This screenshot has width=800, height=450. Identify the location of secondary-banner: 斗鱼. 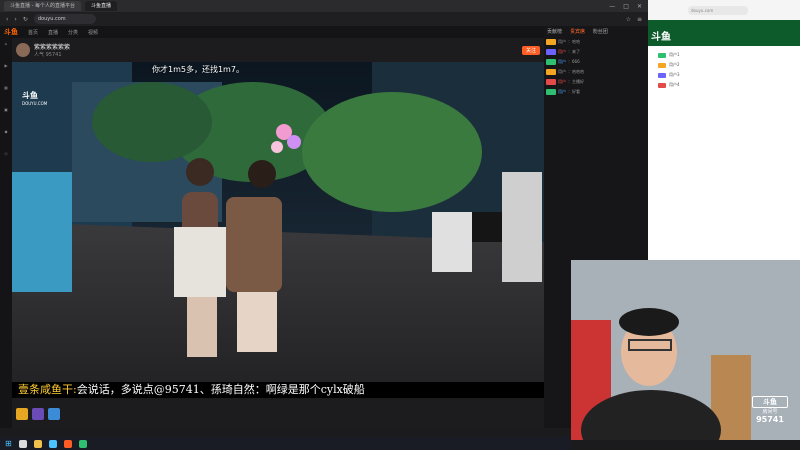
(724, 33).